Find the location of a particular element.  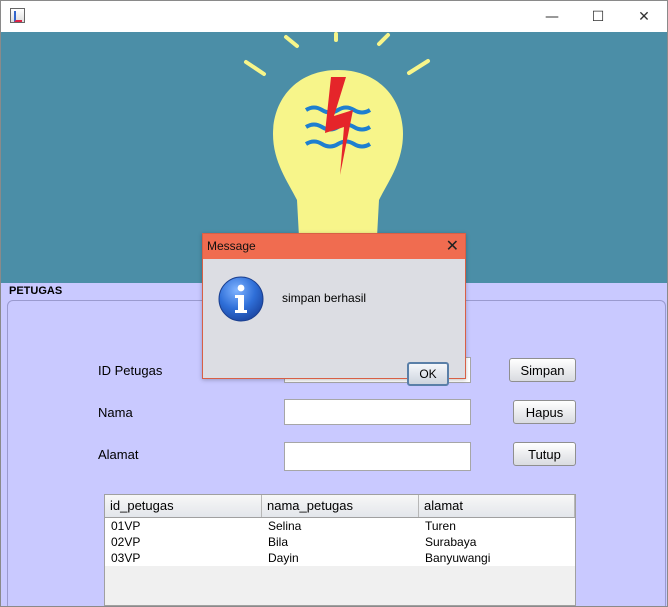

minimize-button: — is located at coordinates (552, 16).